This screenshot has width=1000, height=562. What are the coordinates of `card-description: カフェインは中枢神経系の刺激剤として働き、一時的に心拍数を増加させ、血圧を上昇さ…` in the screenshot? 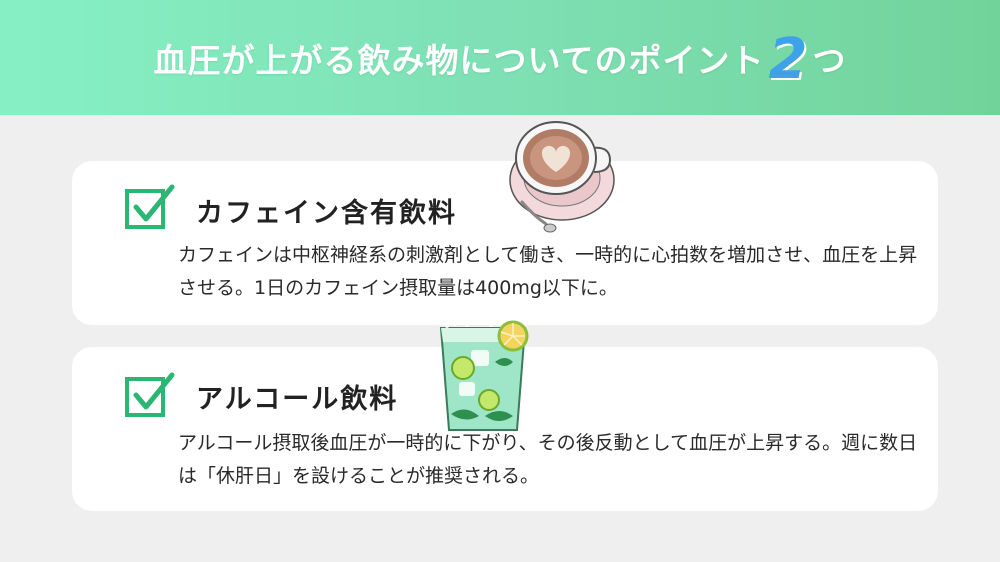 It's located at (548, 271).